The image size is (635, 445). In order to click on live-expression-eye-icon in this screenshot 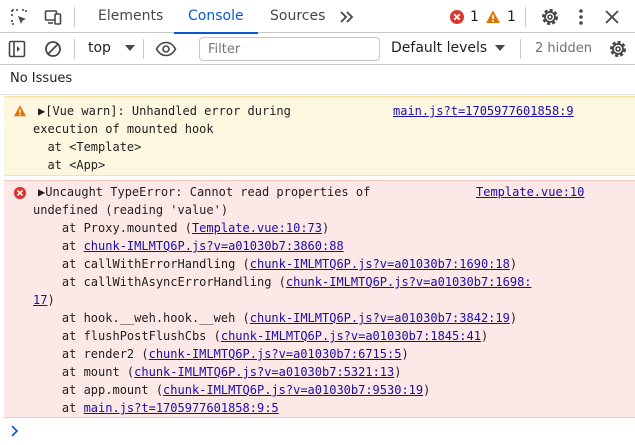, I will do `click(166, 49)`.